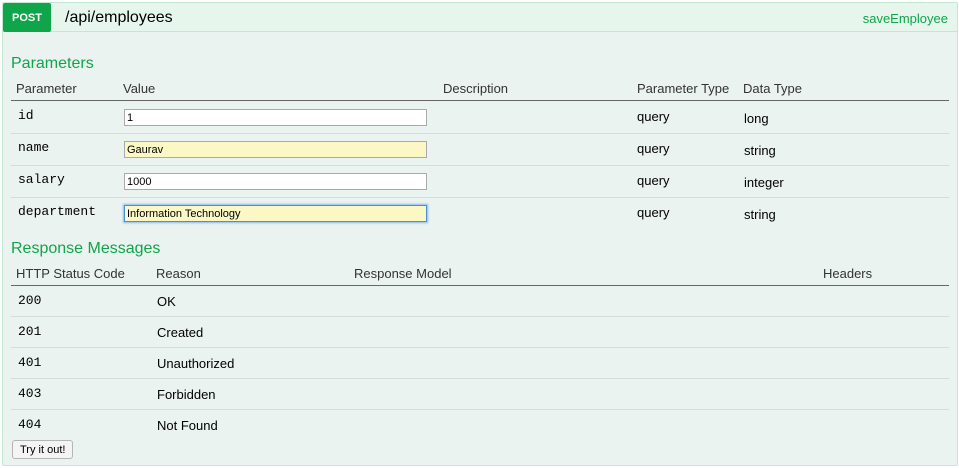  Describe the element at coordinates (30, 393) in the screenshot. I see `response-status-code: 403` at that location.